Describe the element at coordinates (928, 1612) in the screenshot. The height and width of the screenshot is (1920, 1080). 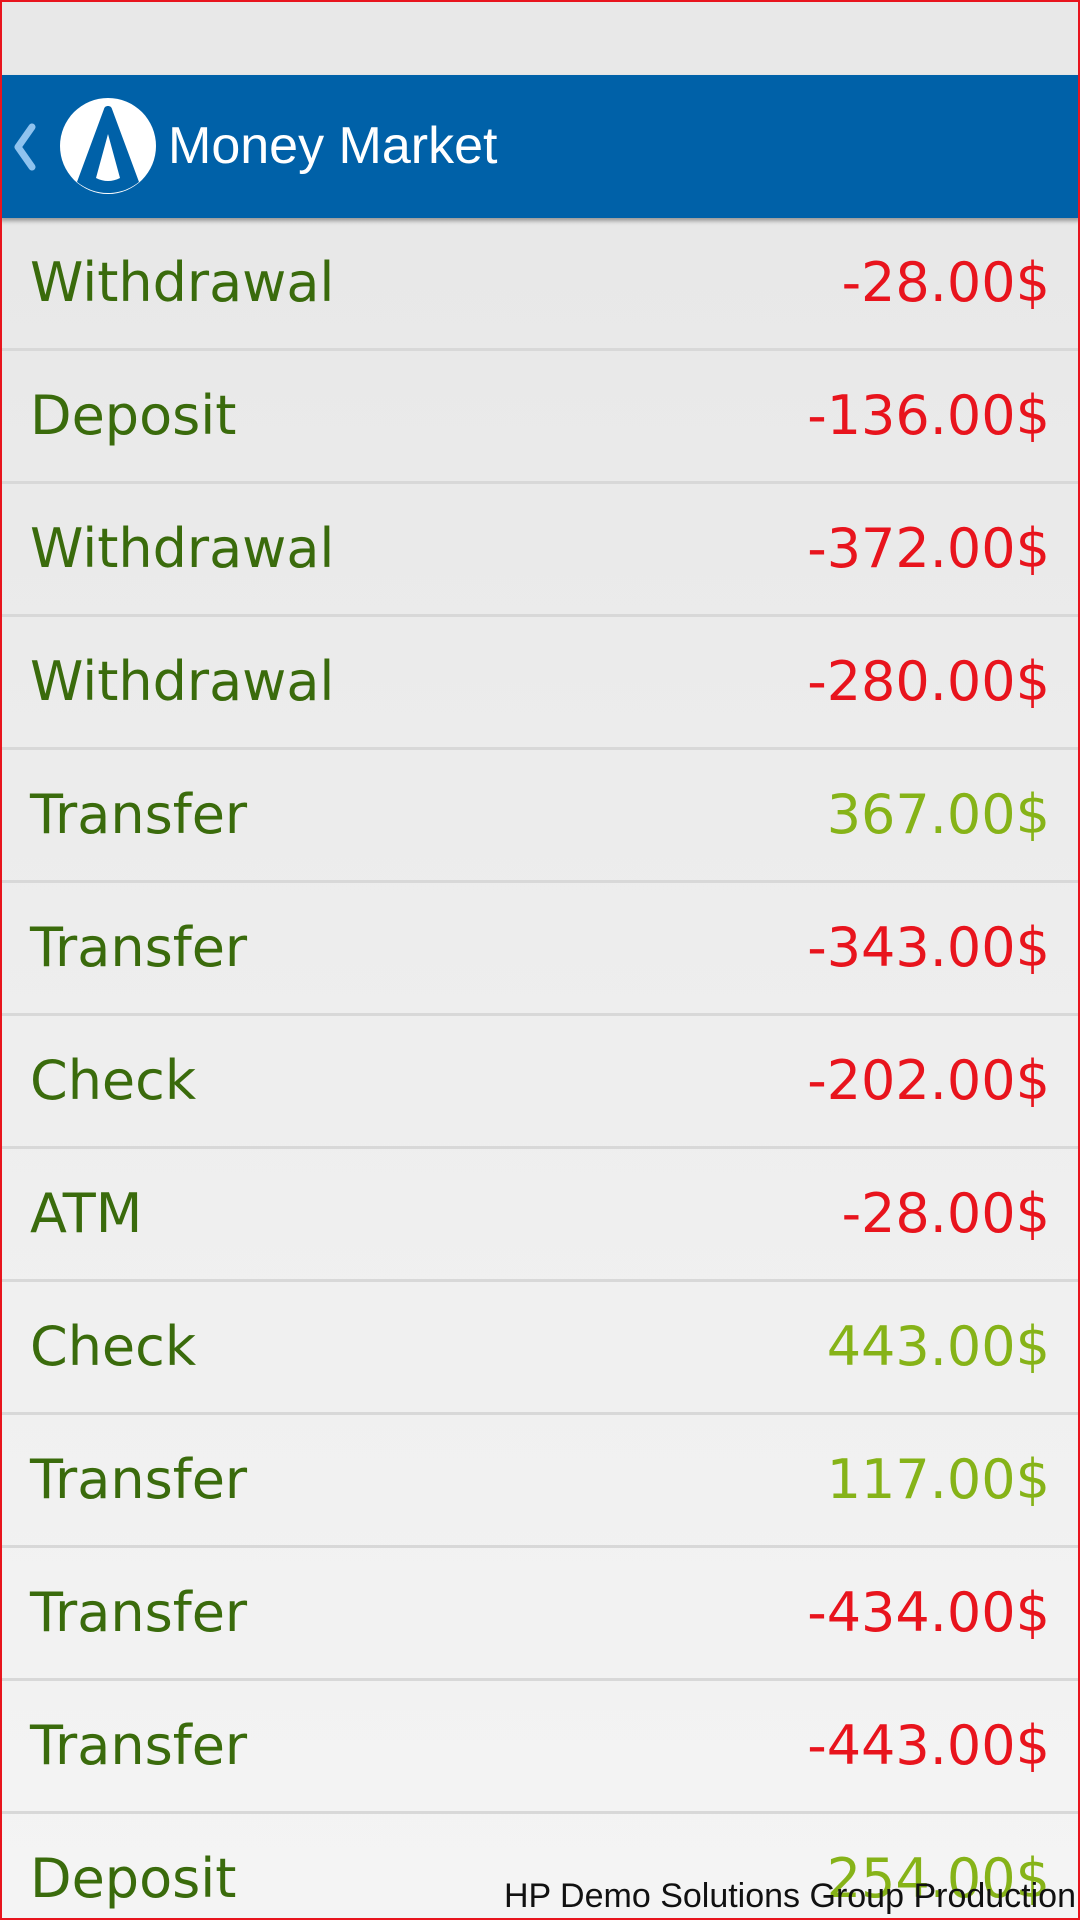
I see `transaction-amount: -434.00$` at that location.